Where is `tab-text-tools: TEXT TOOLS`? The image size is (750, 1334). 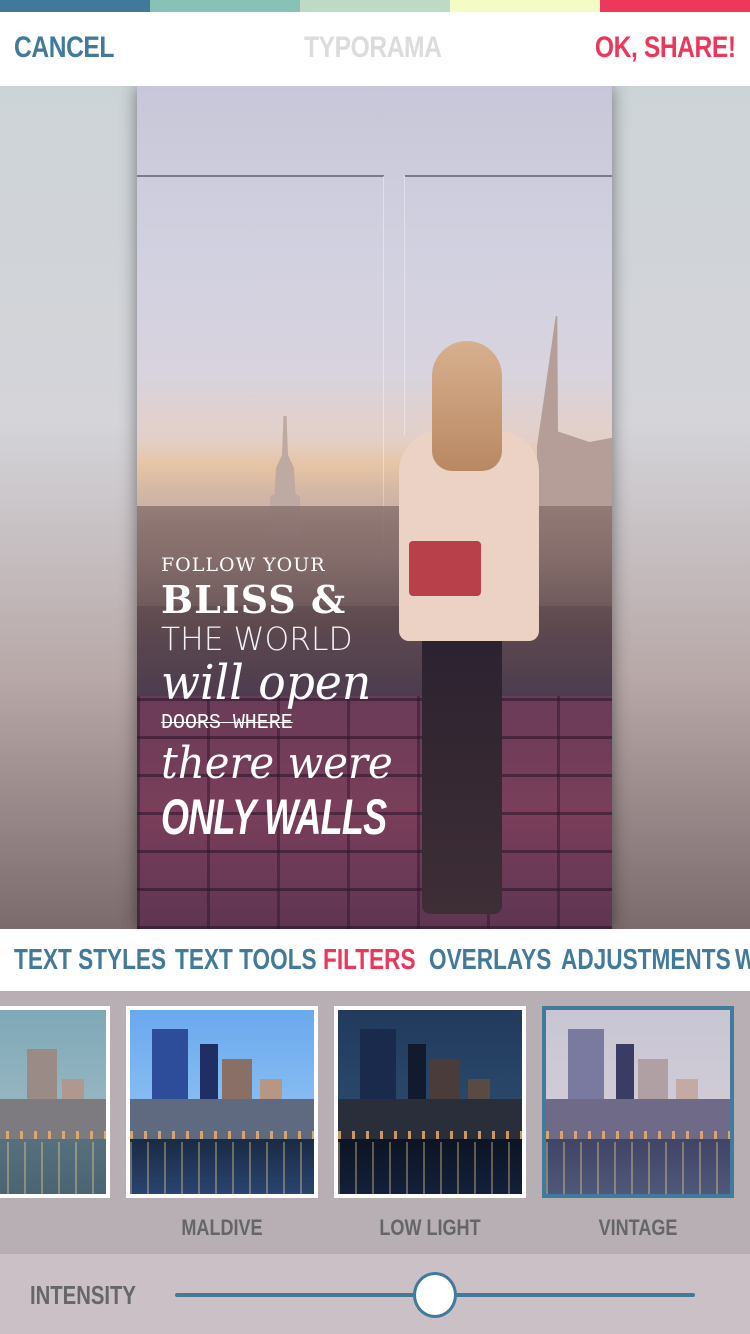 tab-text-tools: TEXT TOOLS is located at coordinates (246, 960).